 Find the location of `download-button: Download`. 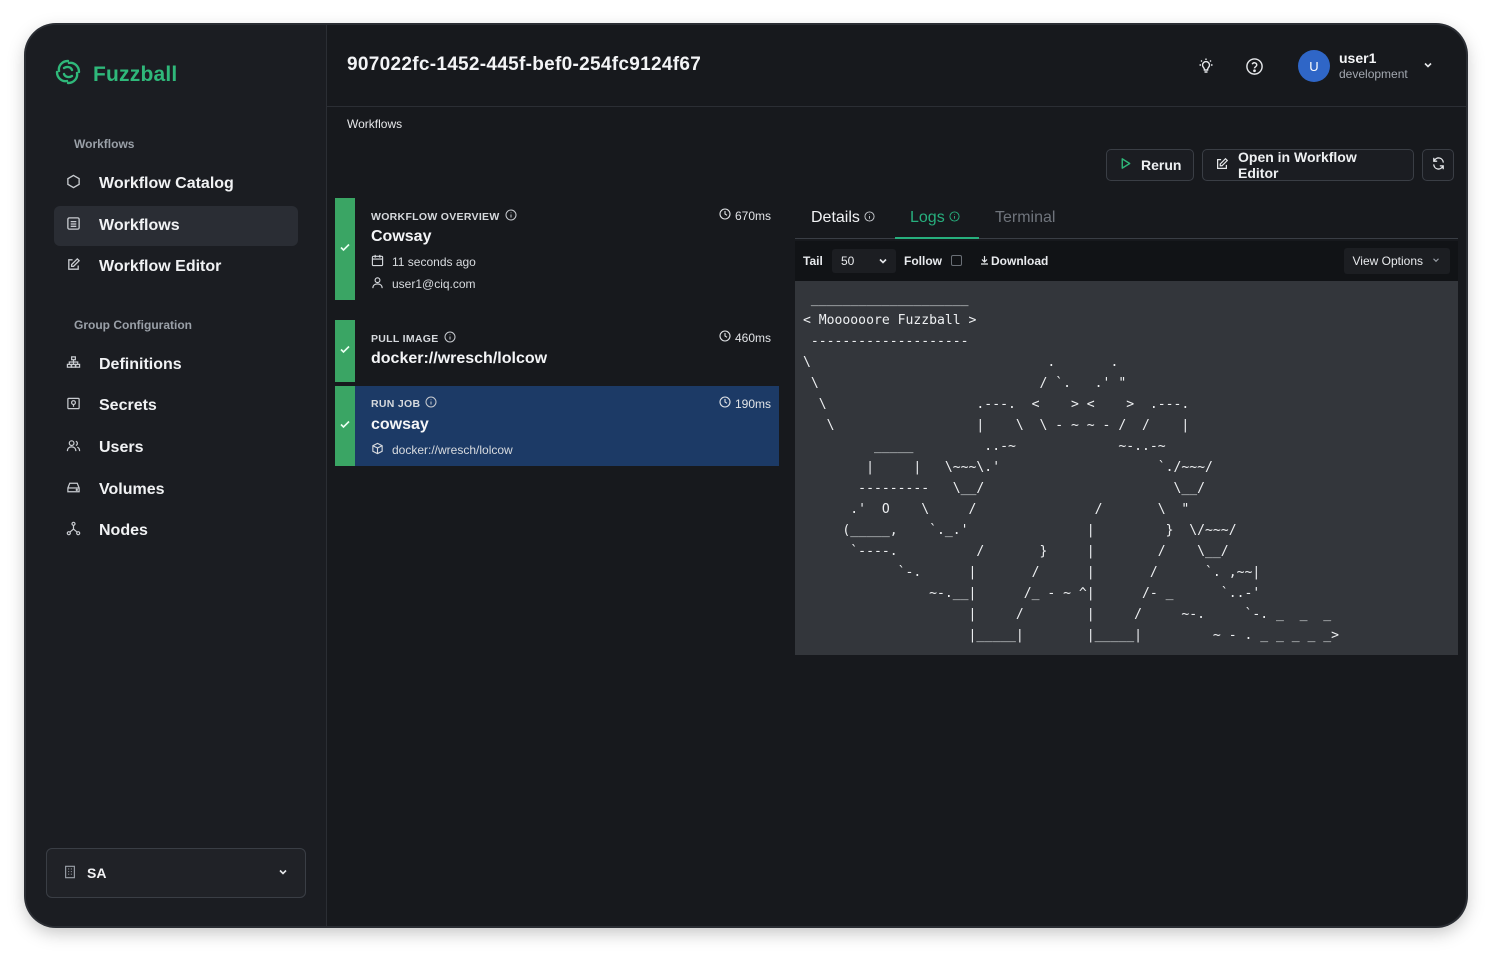

download-button: Download is located at coordinates (1014, 261).